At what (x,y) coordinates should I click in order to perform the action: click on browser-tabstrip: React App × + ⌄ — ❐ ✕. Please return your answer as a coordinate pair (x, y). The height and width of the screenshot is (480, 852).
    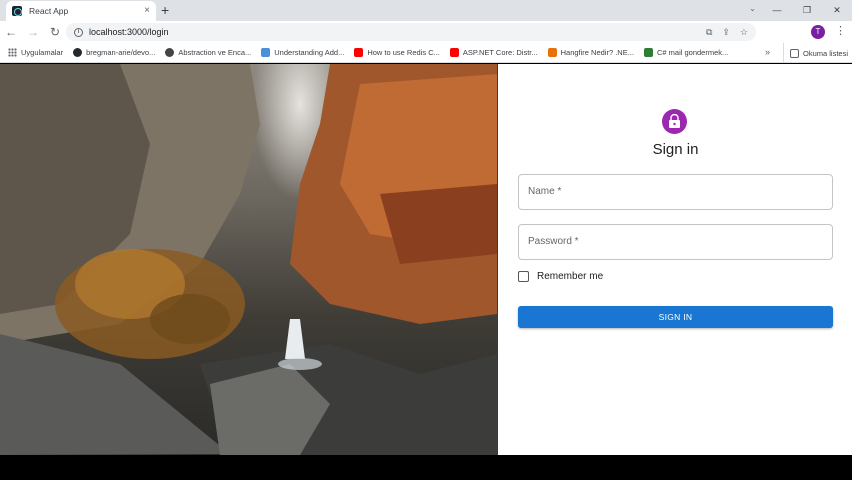
    Looking at the image, I should click on (426, 10).